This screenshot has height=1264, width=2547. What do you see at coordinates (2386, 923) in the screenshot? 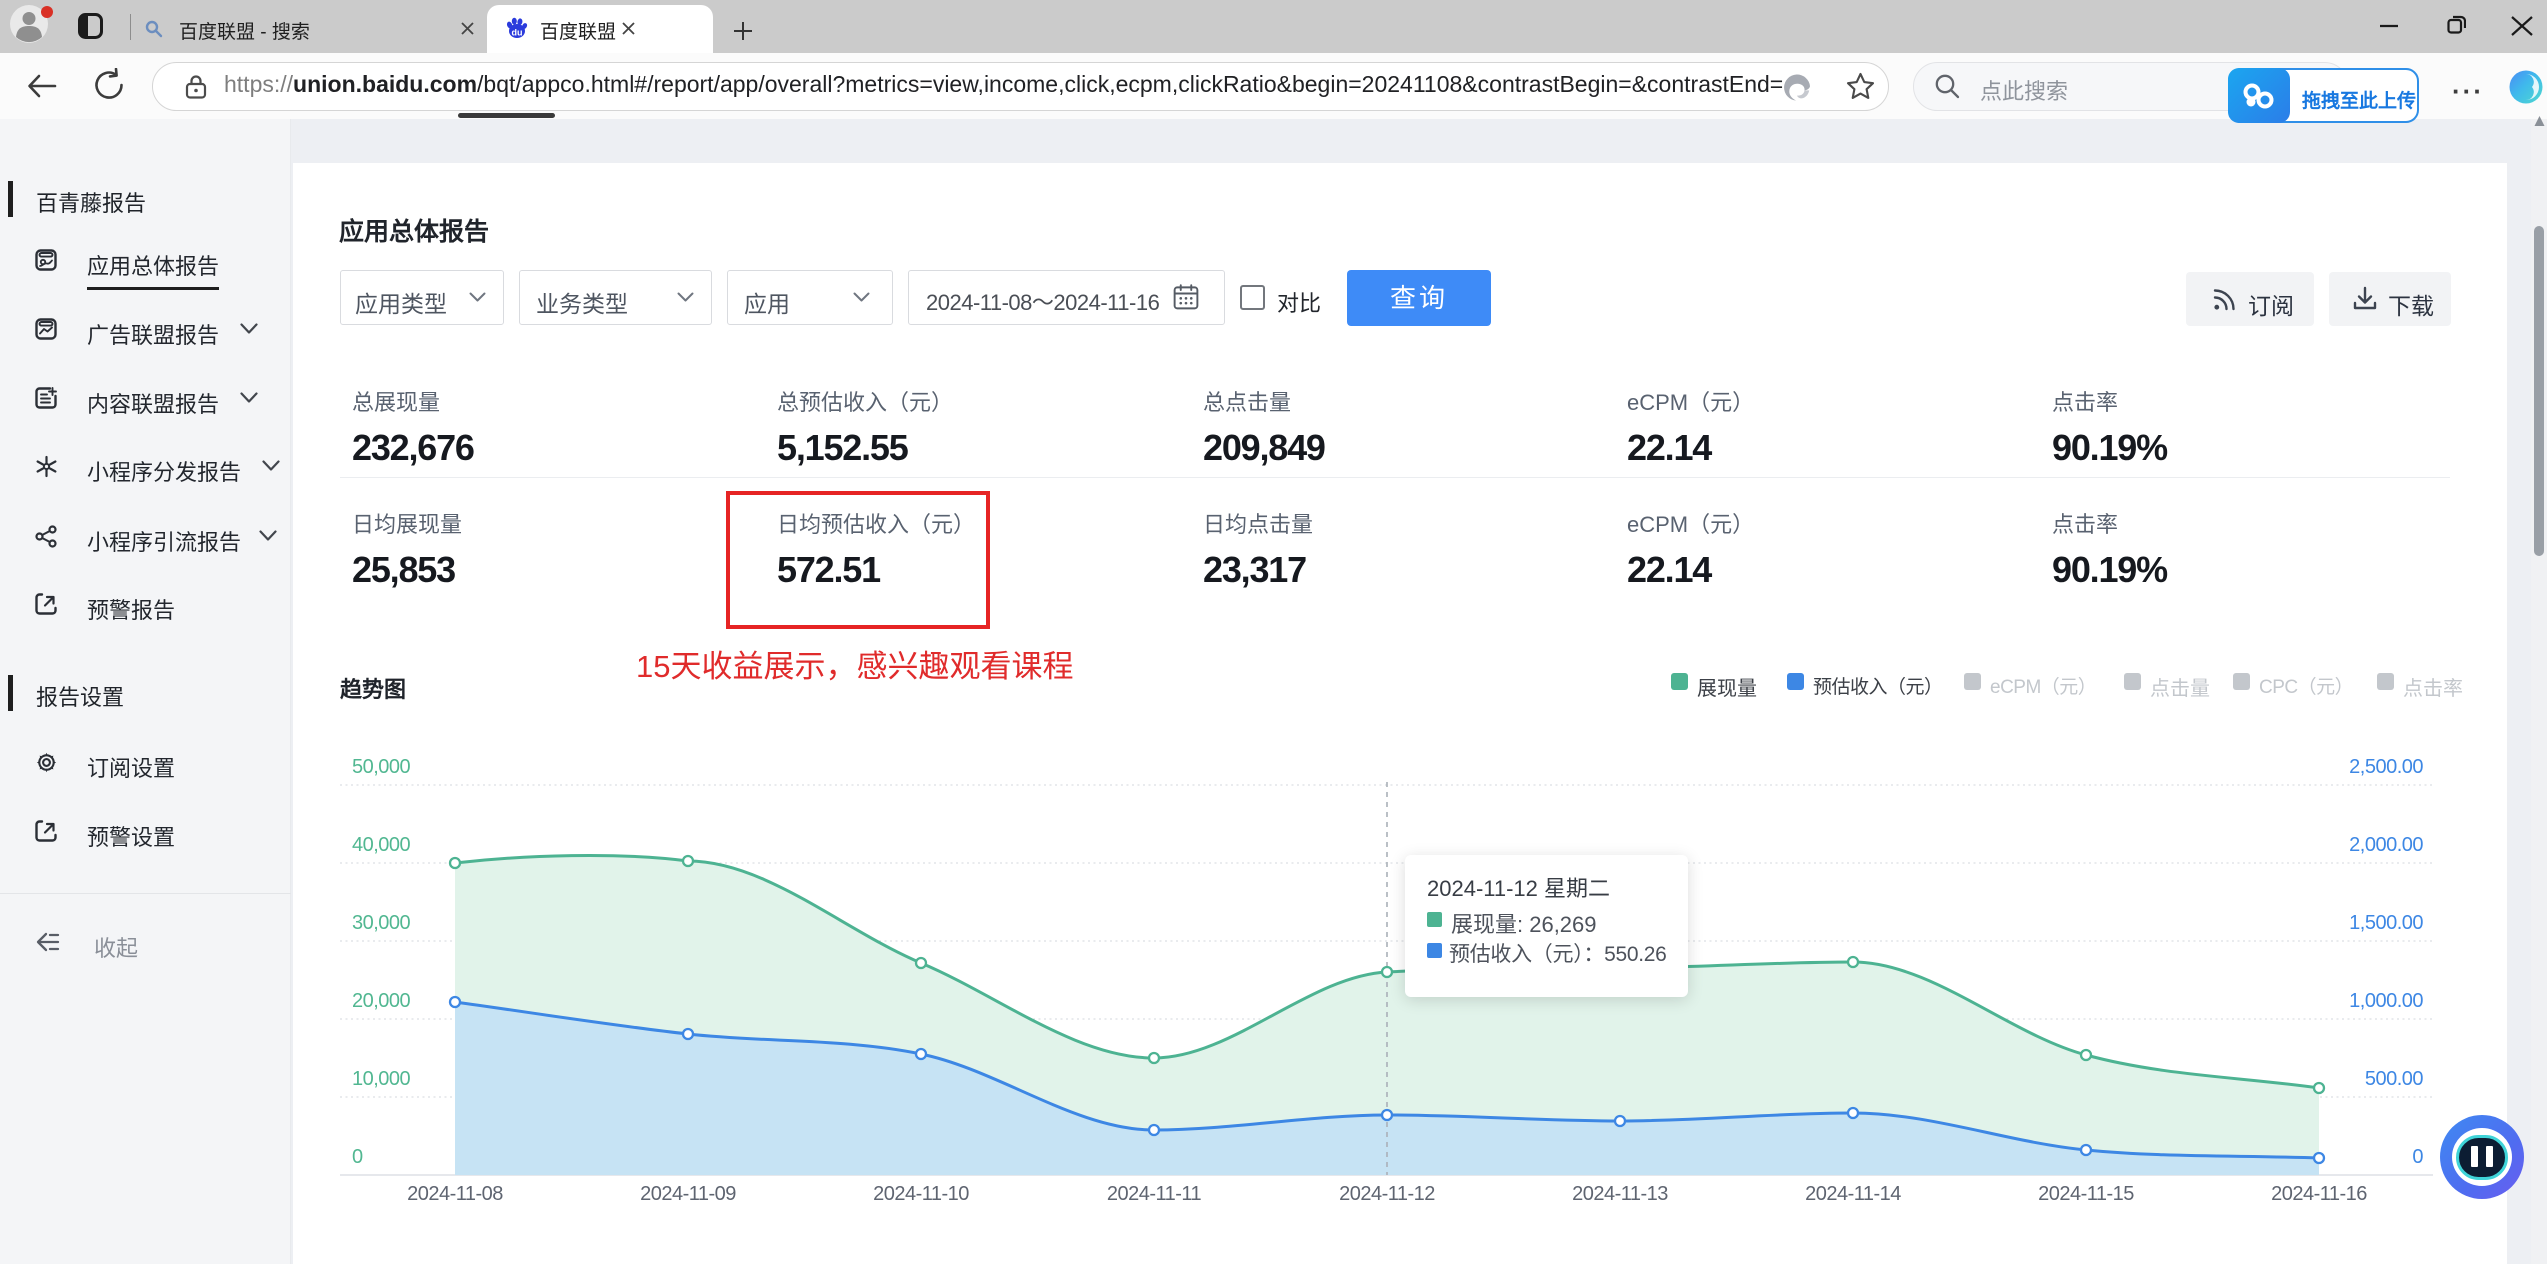
I see `svg-text: 1,500.00` at bounding box center [2386, 923].